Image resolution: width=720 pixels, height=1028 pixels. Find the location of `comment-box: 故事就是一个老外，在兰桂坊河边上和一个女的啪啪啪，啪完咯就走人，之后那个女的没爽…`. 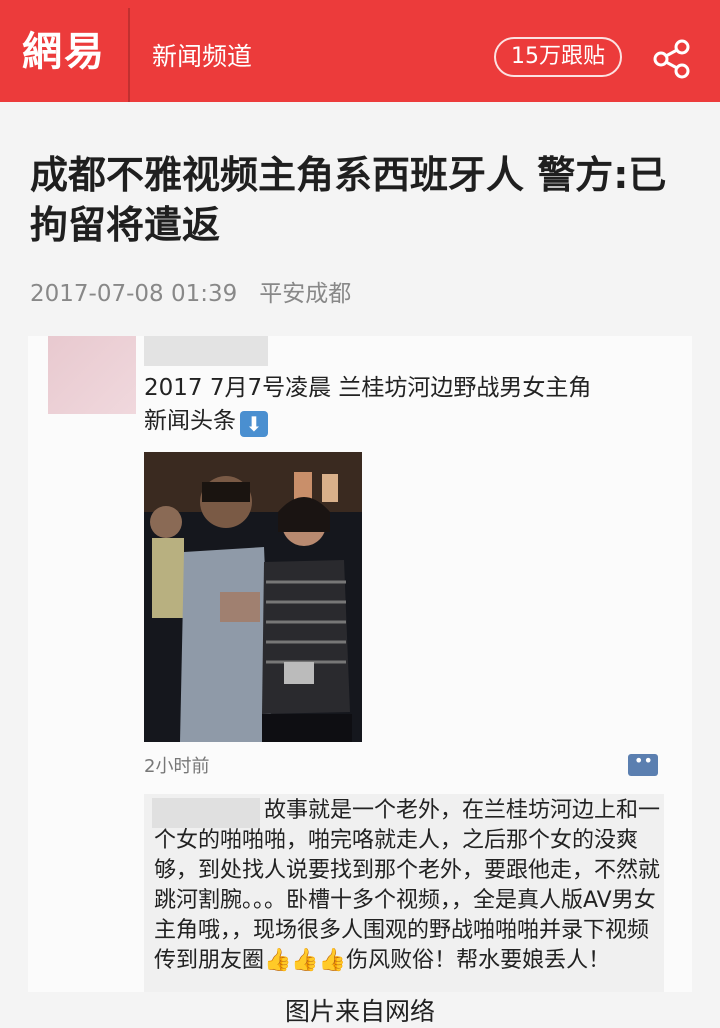

comment-box: 故事就是一个老外，在兰桂坊河边上和一个女的啪啪啪，啪完咯就走人，之后那个女的没爽… is located at coordinates (404, 893).